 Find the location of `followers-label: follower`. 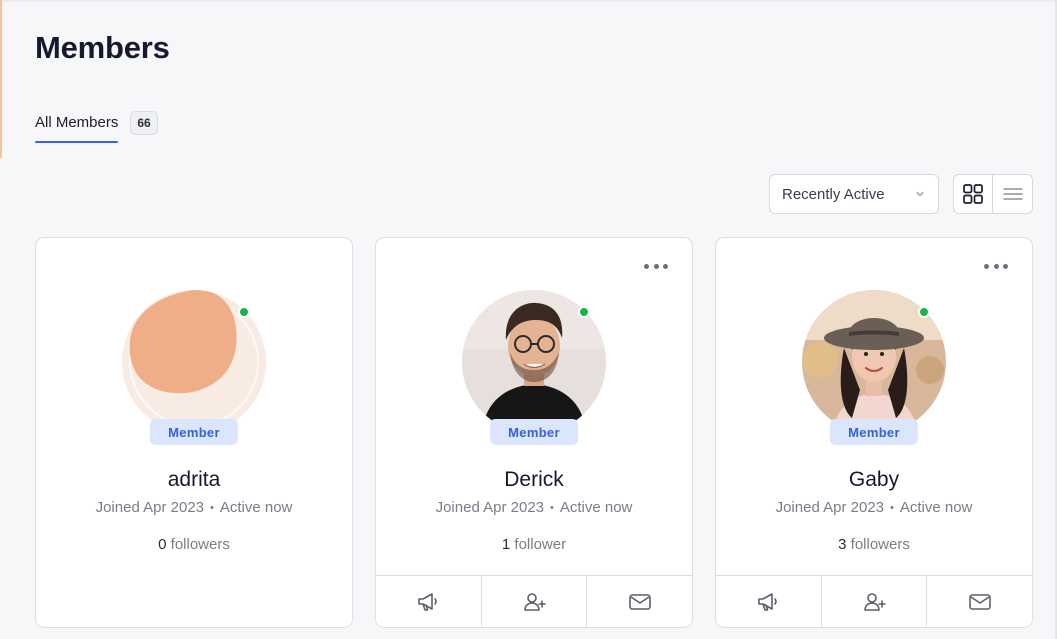

followers-label: follower is located at coordinates (540, 544).